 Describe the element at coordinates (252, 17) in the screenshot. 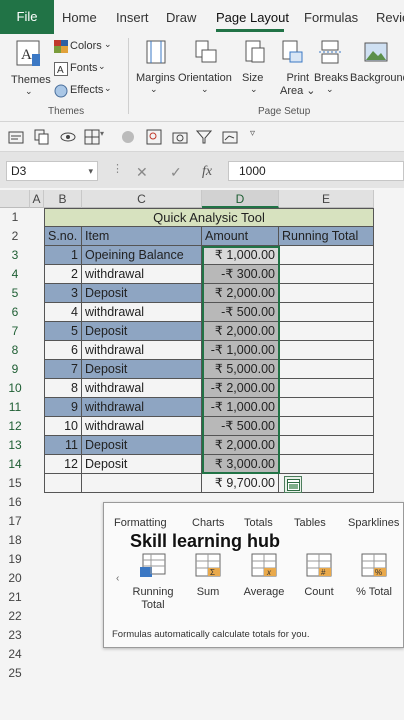

I see `tab-page-layout: Page Layout` at that location.